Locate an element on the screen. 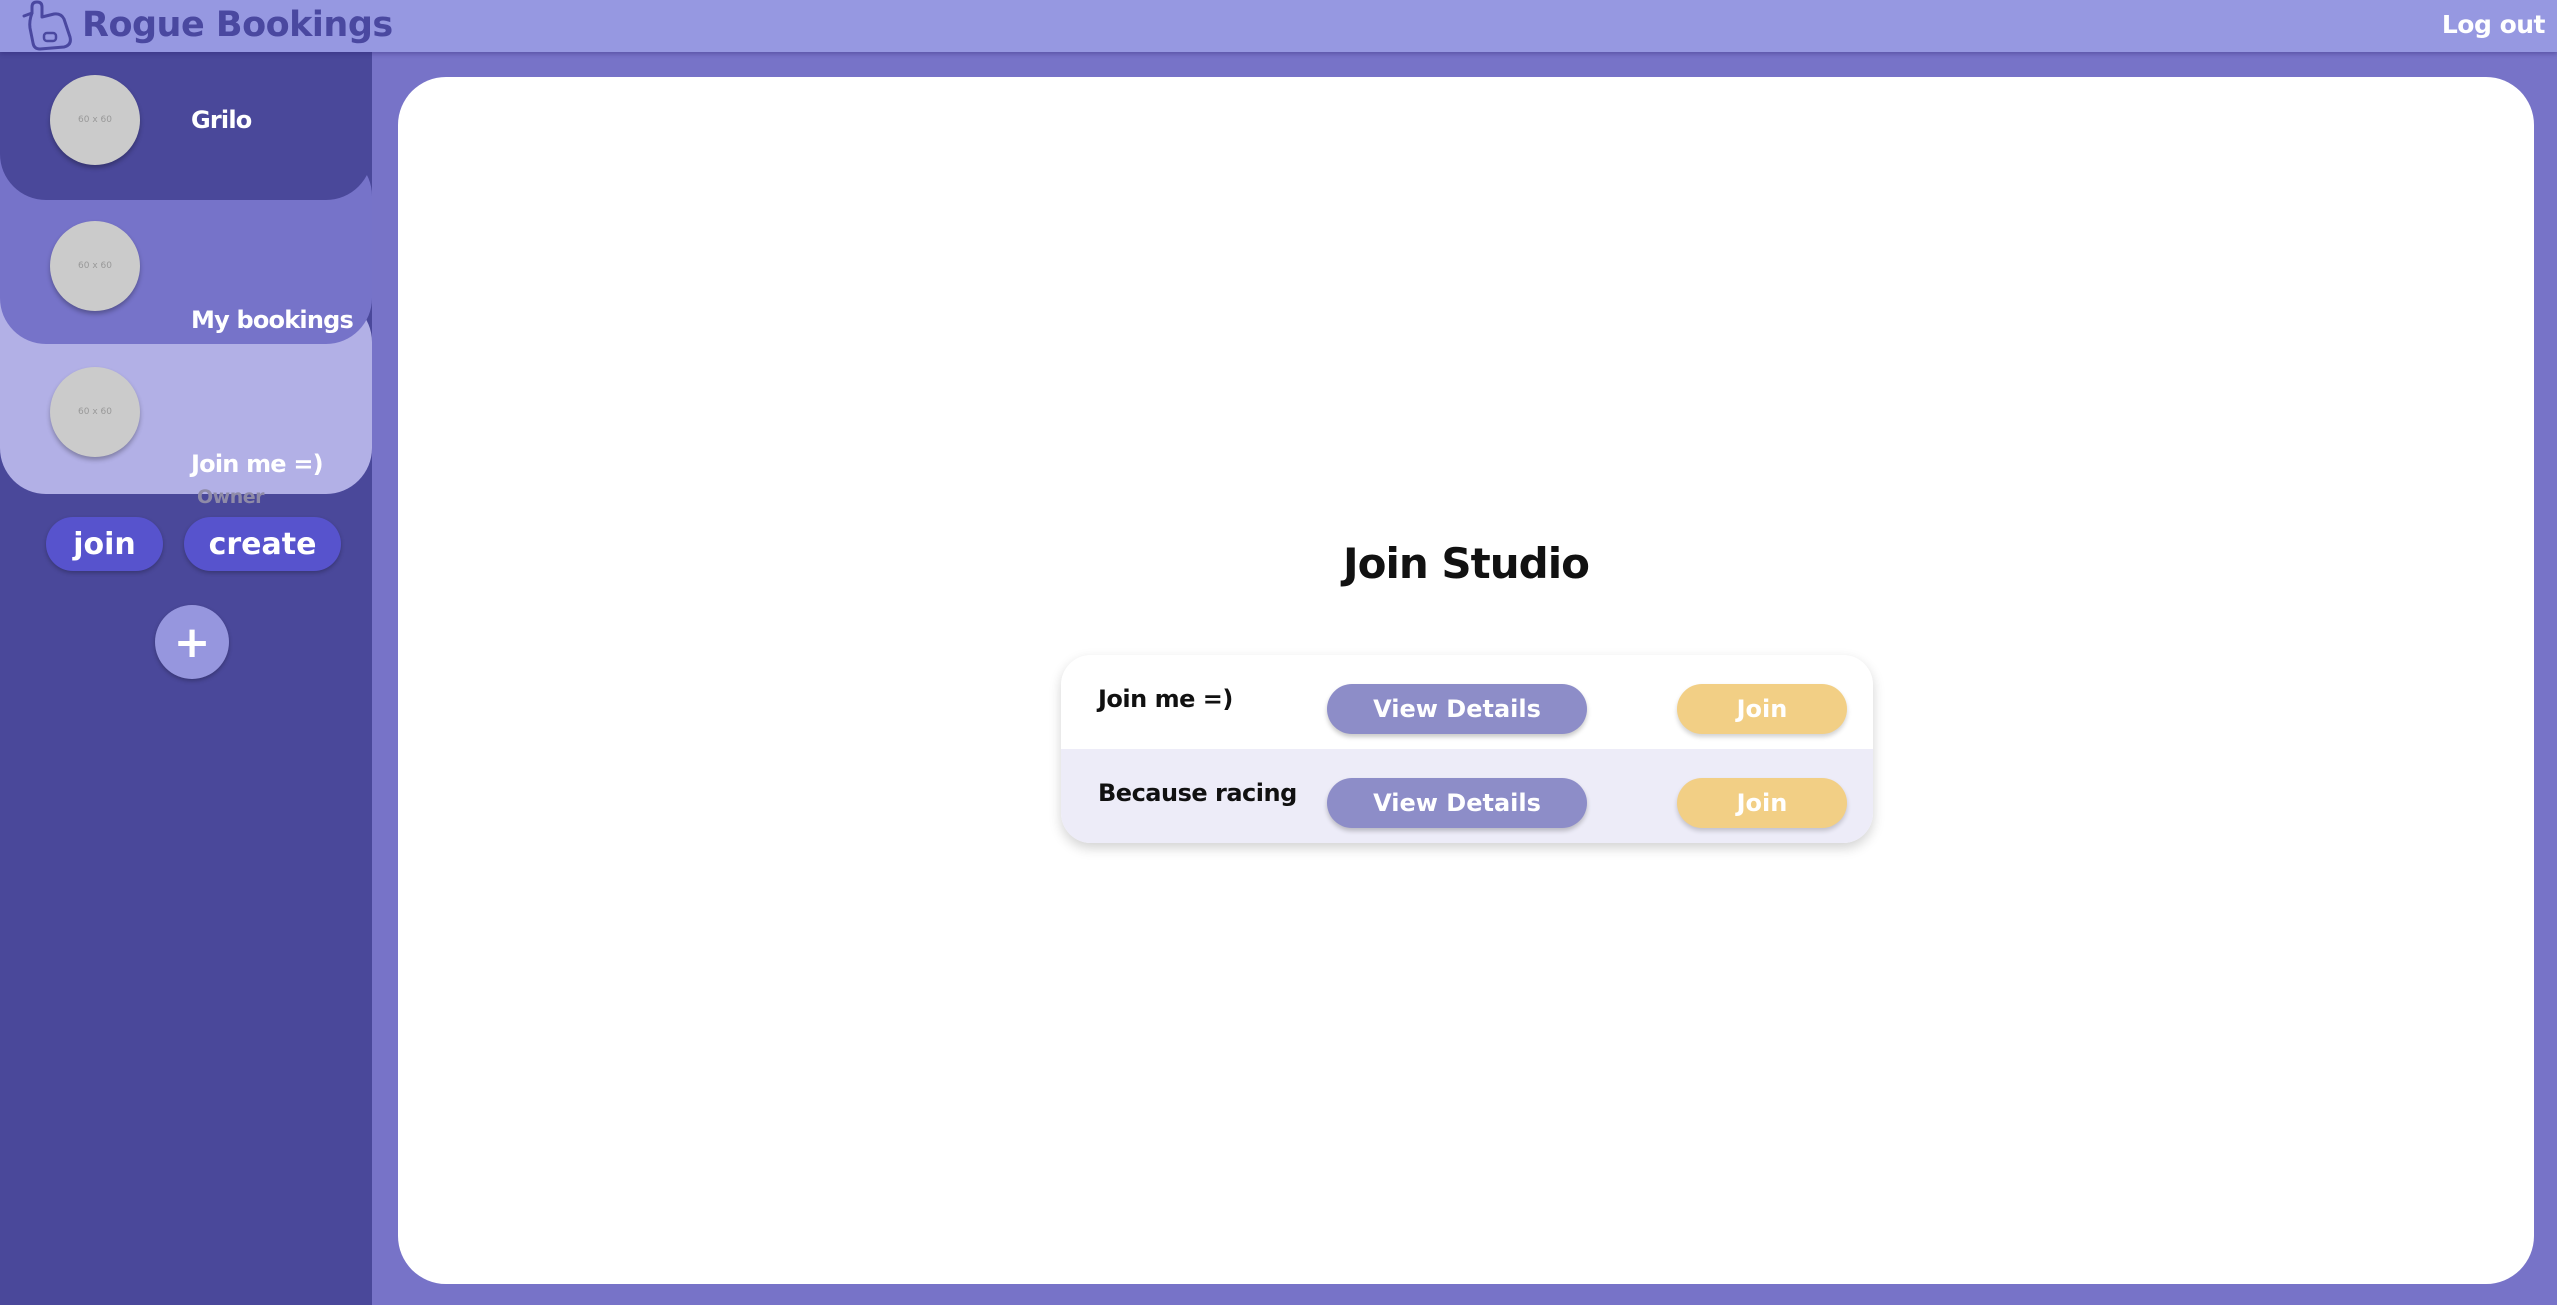 This screenshot has height=1305, width=2557. sidebar-item-label: My bookings is located at coordinates (272, 320).